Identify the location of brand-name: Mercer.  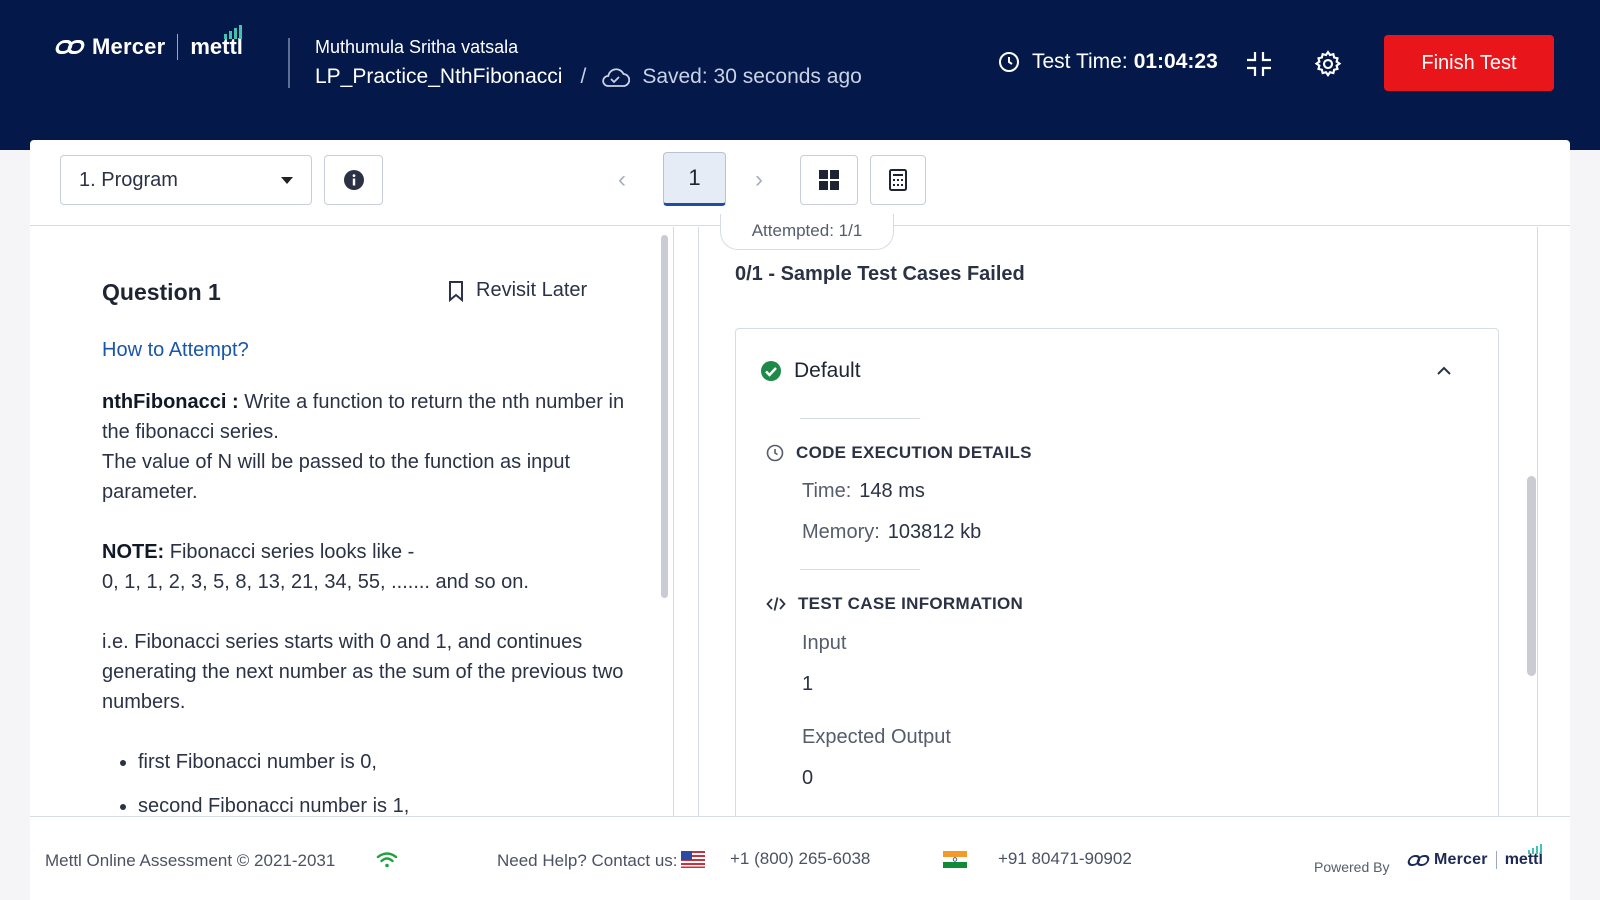
(129, 46).